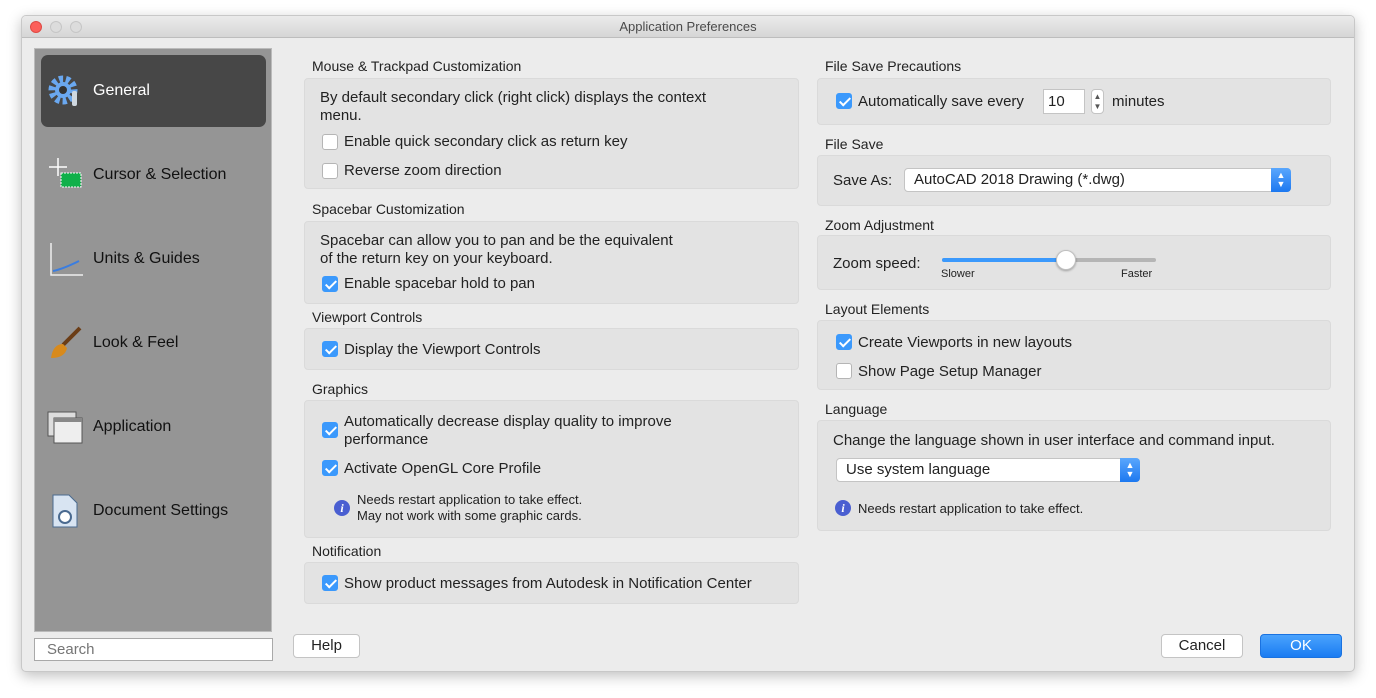 This screenshot has width=1376, height=698. Describe the element at coordinates (1097, 101) in the screenshot. I see `minutes-stepper: ▲ ▼` at that location.